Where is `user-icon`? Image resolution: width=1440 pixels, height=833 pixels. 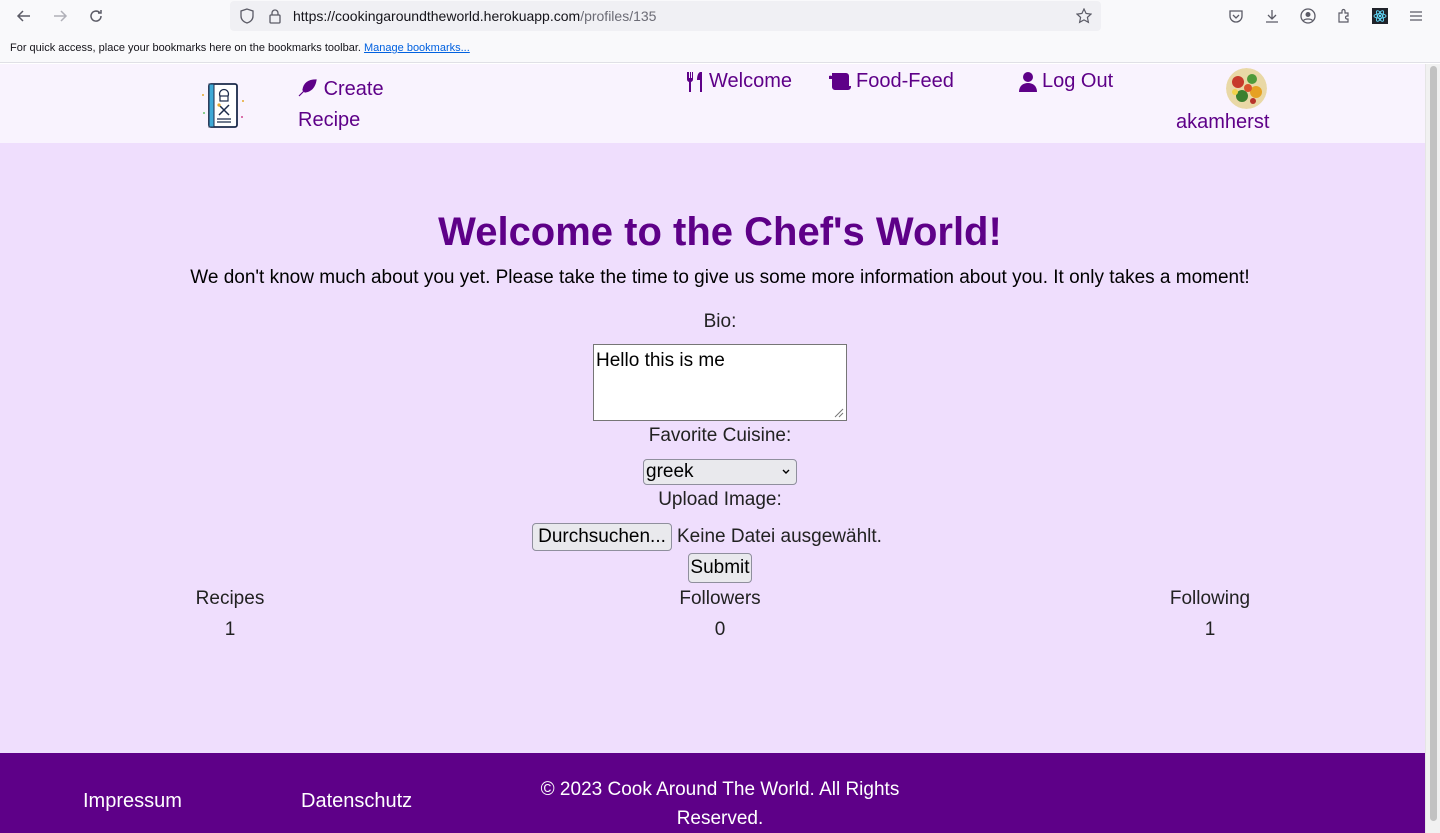 user-icon is located at coordinates (1028, 81).